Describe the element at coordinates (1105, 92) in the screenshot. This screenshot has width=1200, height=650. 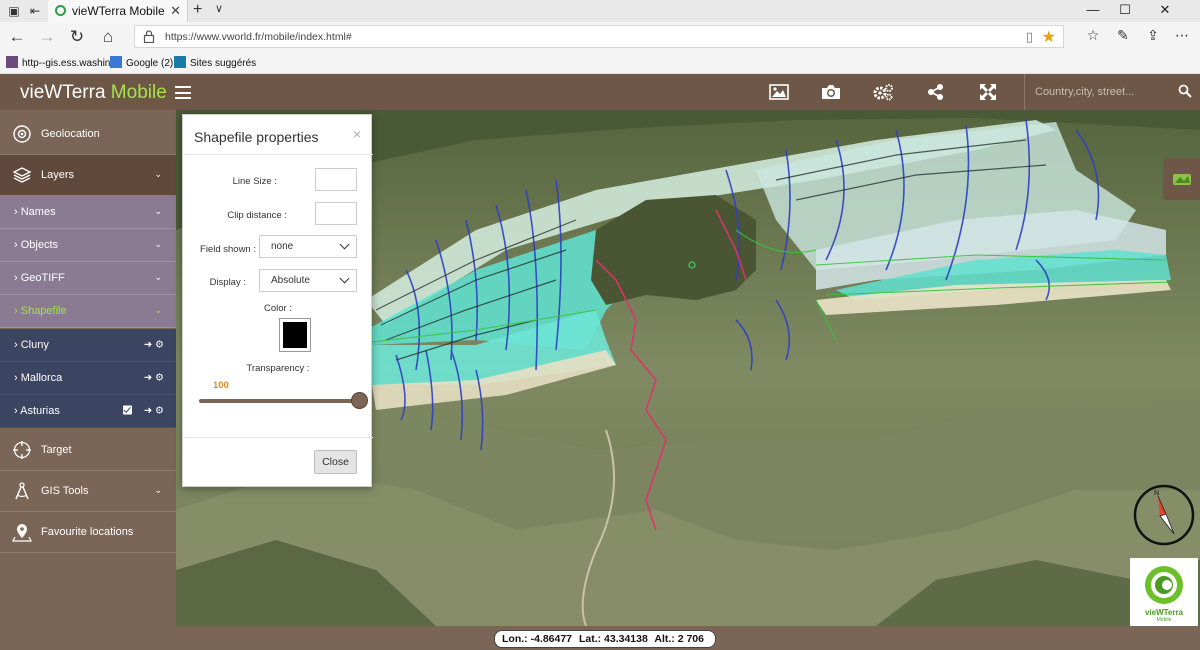
I see `location-search-input` at that location.